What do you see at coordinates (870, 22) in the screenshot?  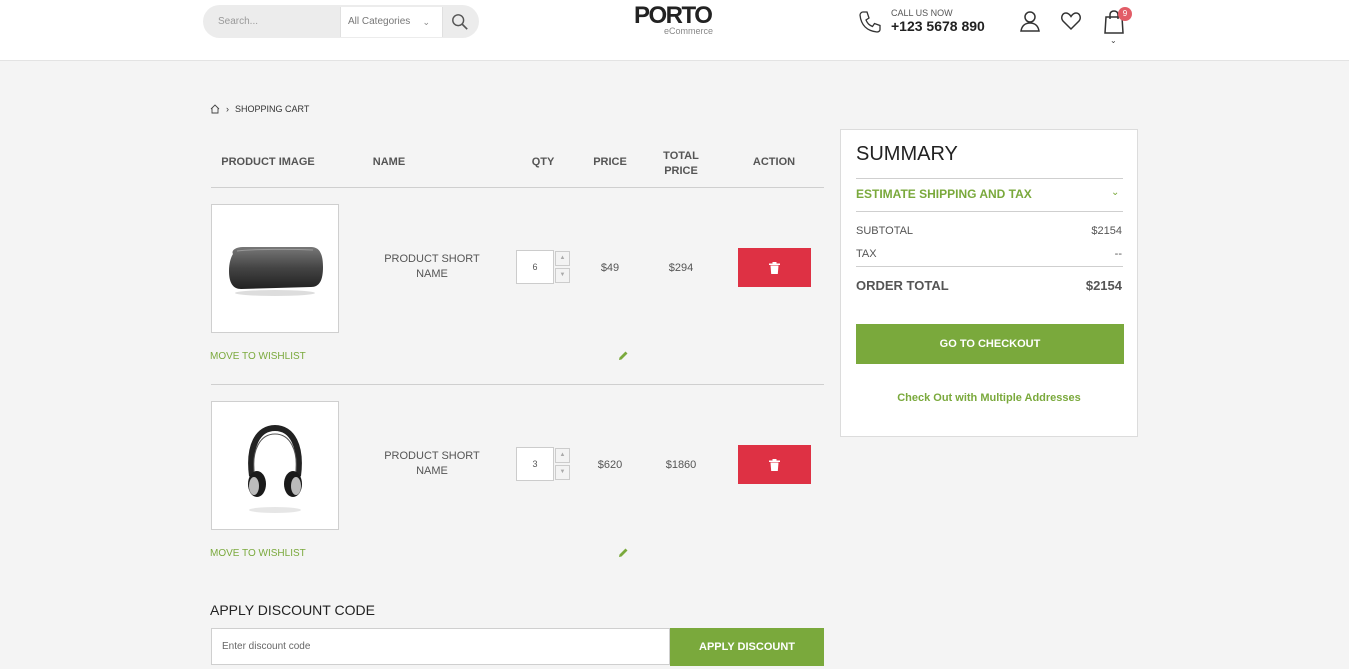 I see `phone-icon` at bounding box center [870, 22].